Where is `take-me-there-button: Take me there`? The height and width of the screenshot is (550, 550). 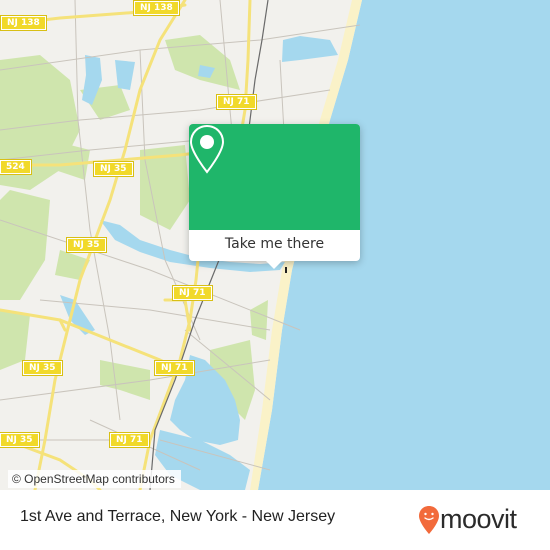 take-me-there-button: Take me there is located at coordinates (274, 245).